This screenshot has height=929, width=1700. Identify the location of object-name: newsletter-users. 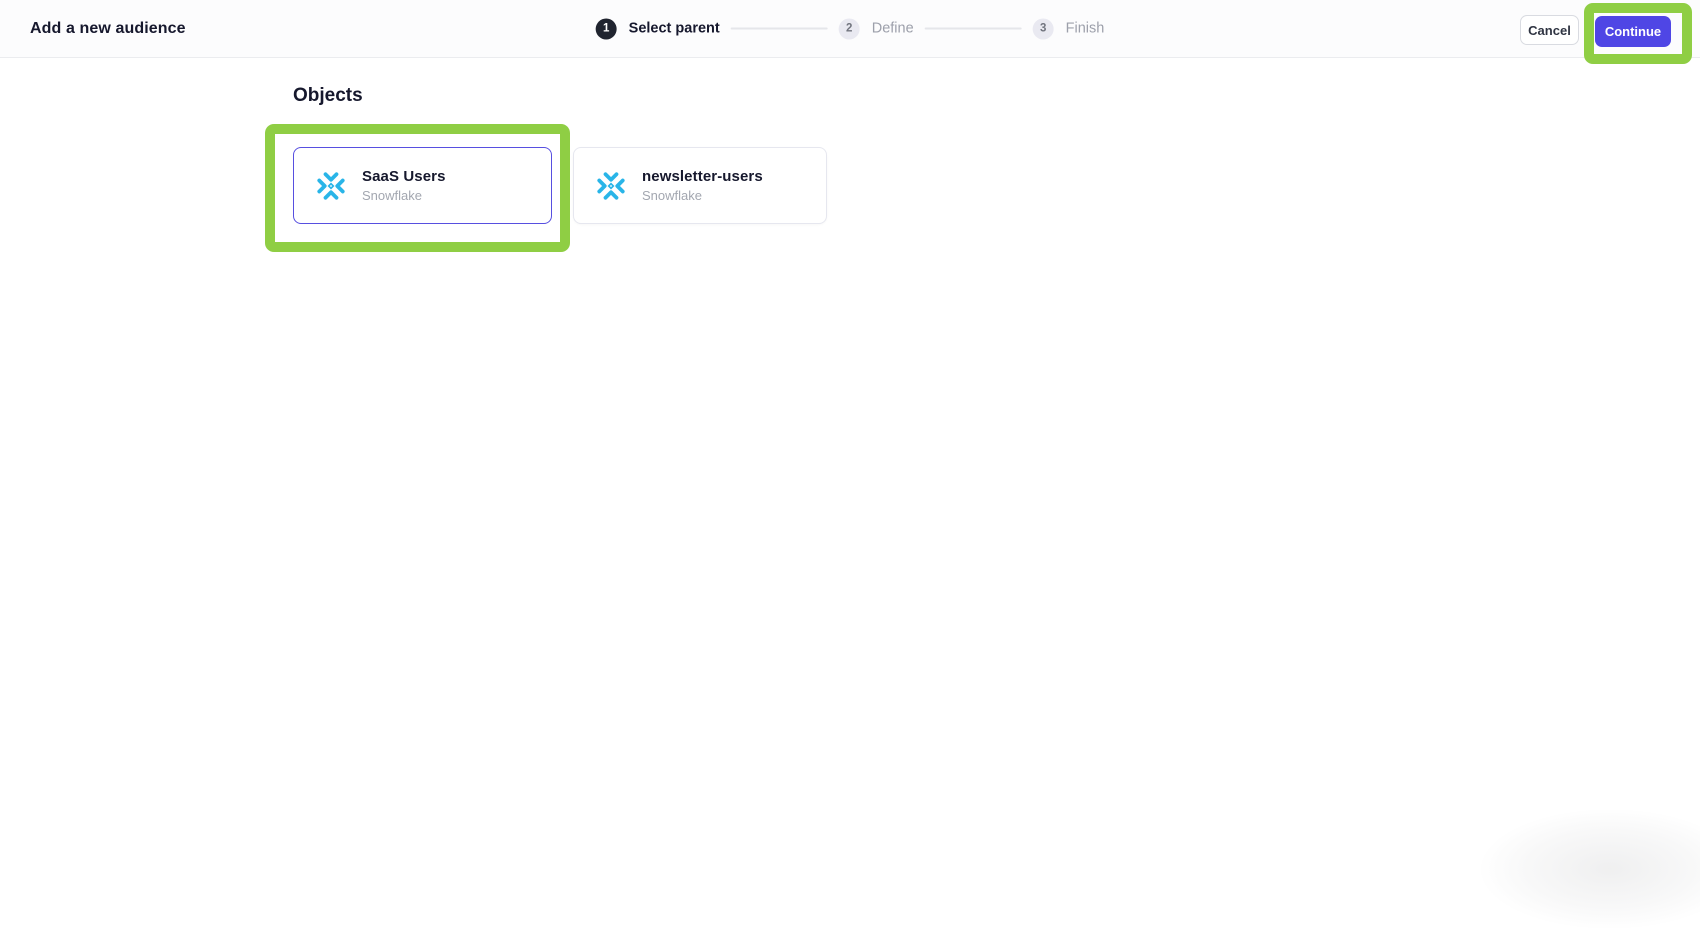
(702, 176).